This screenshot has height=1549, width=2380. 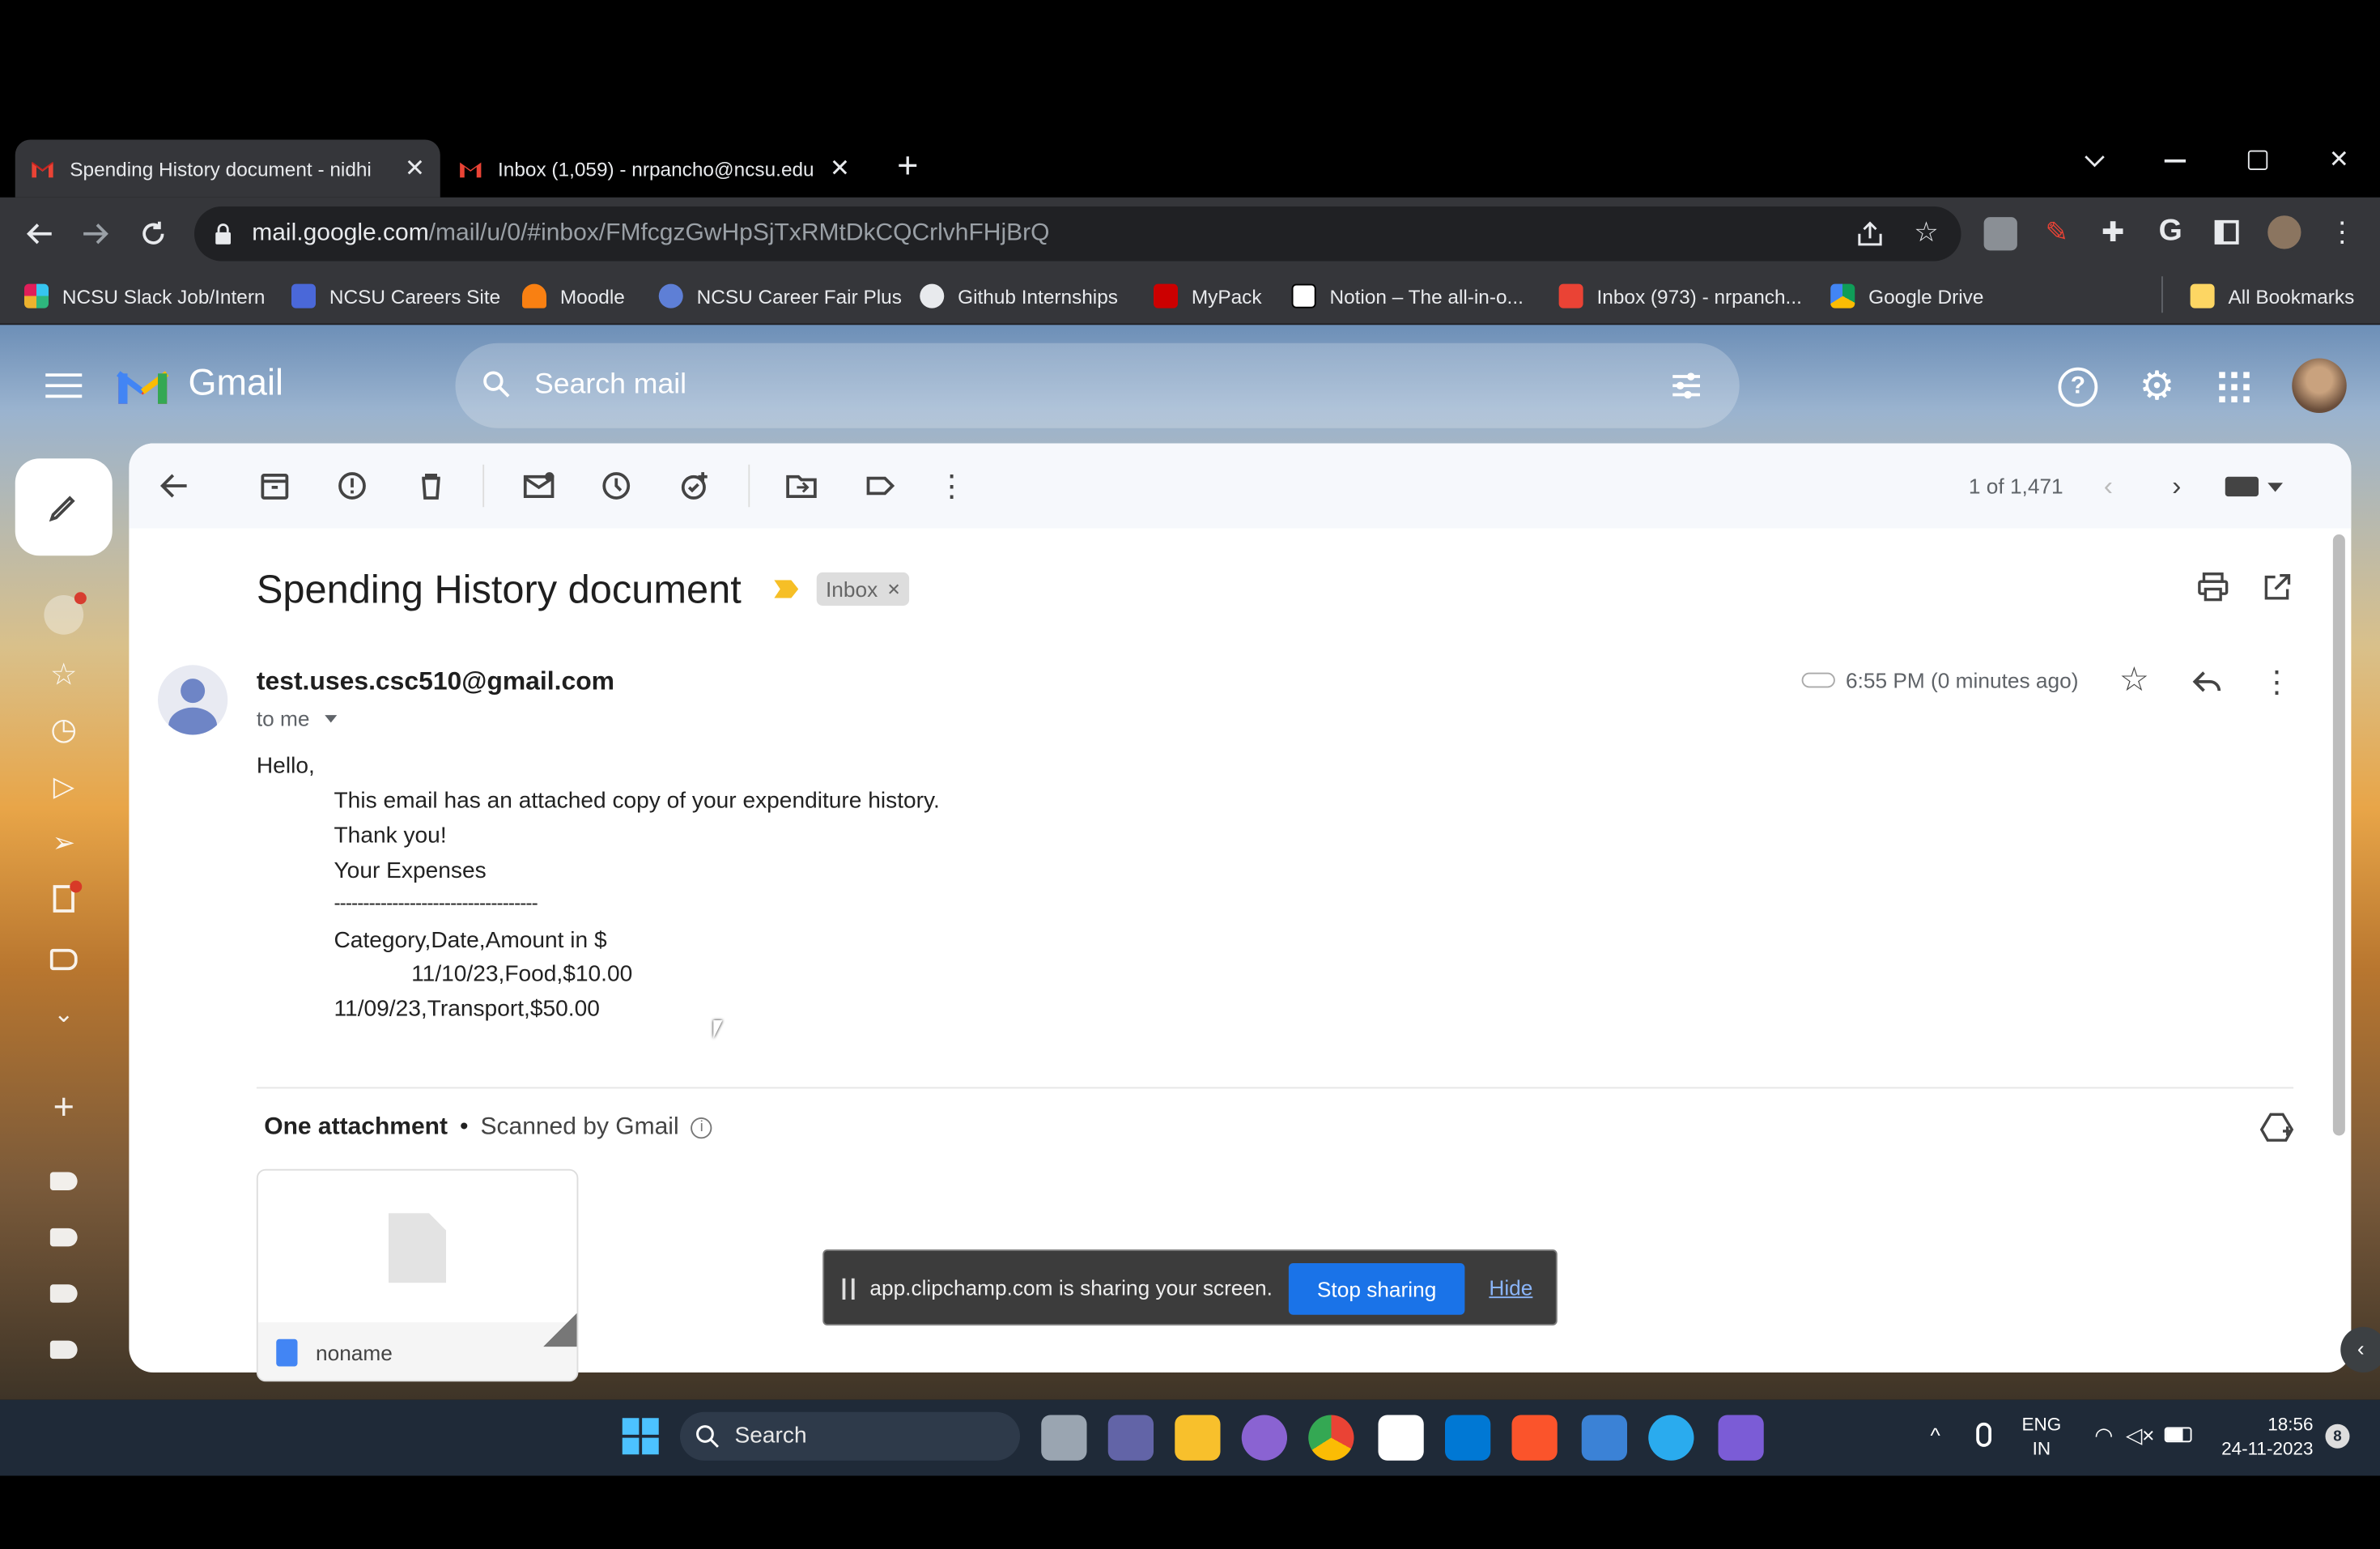 I want to click on bookmark-drive: Google Drive, so click(x=1906, y=296).